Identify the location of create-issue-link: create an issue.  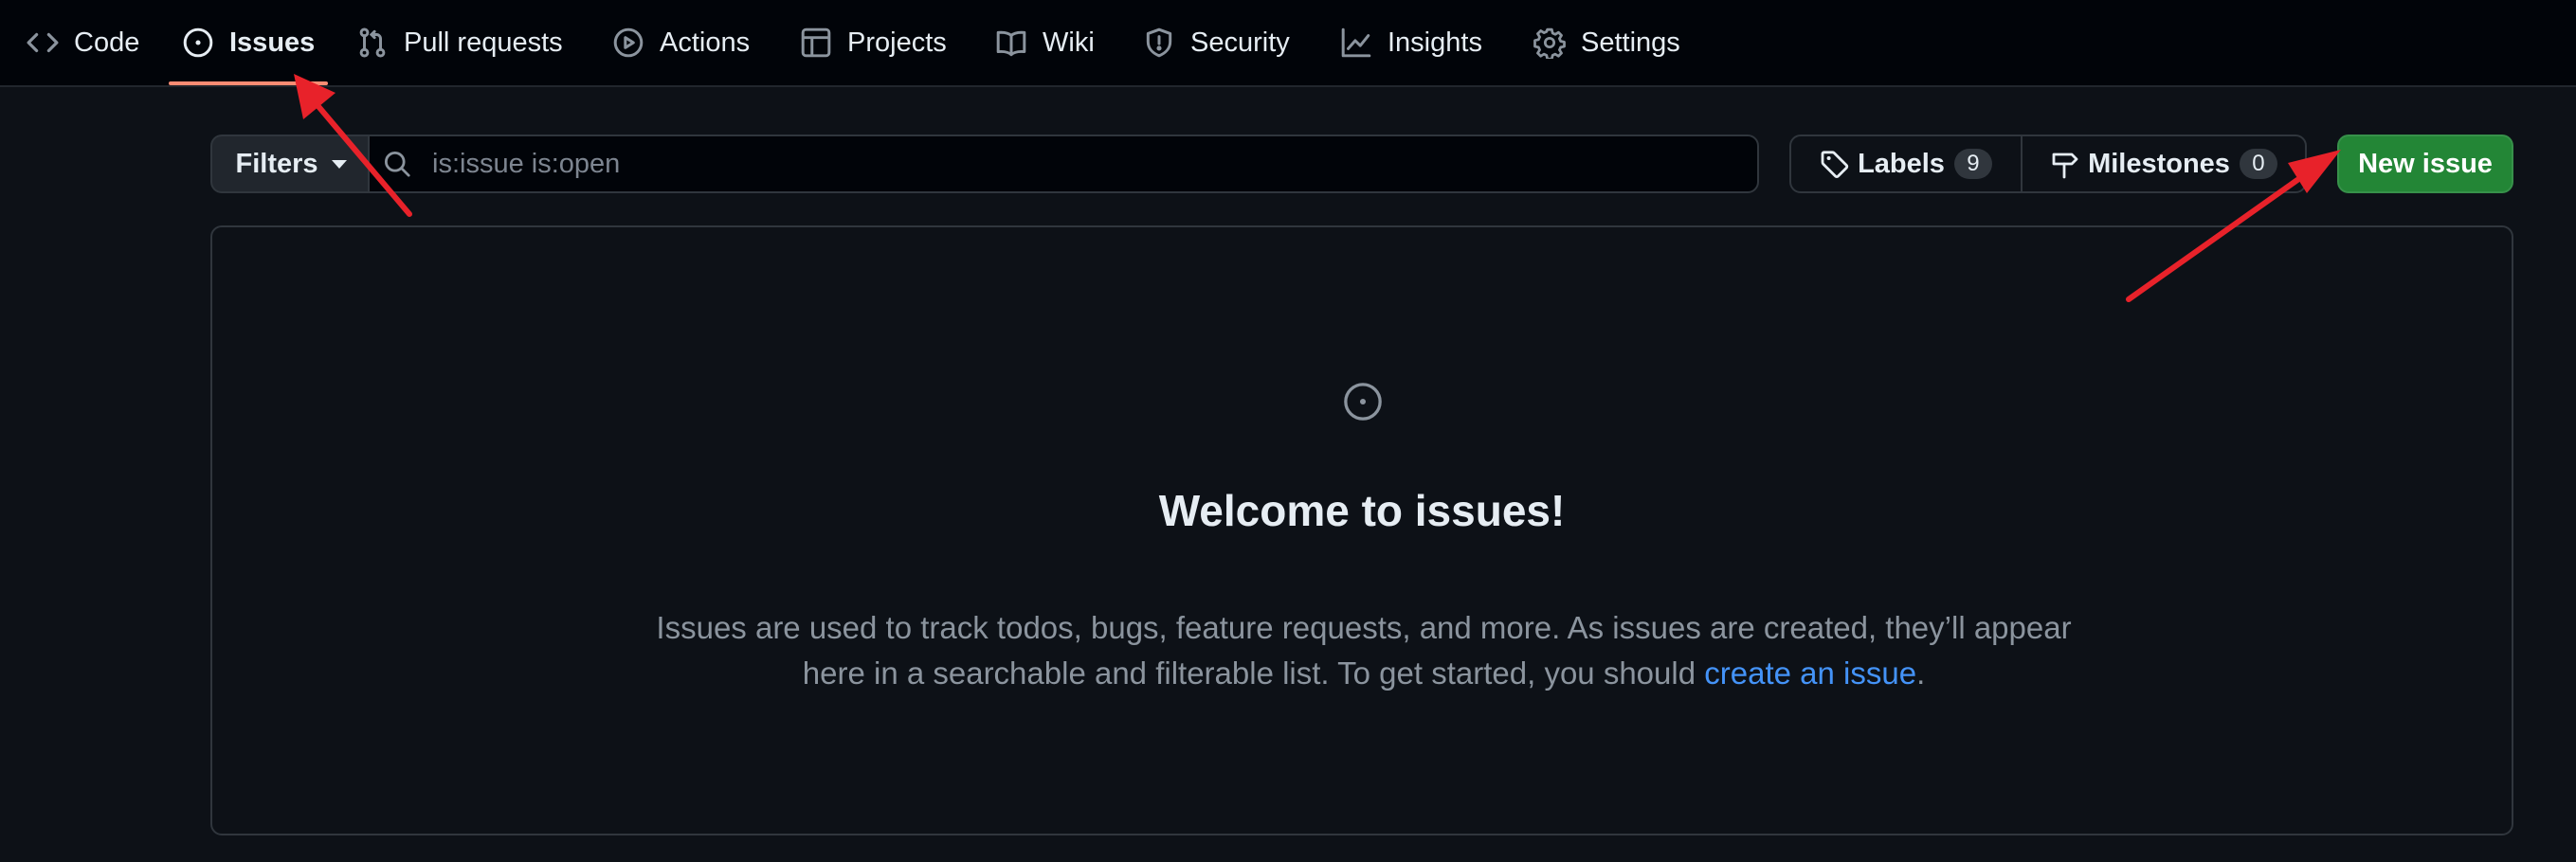
(1810, 673).